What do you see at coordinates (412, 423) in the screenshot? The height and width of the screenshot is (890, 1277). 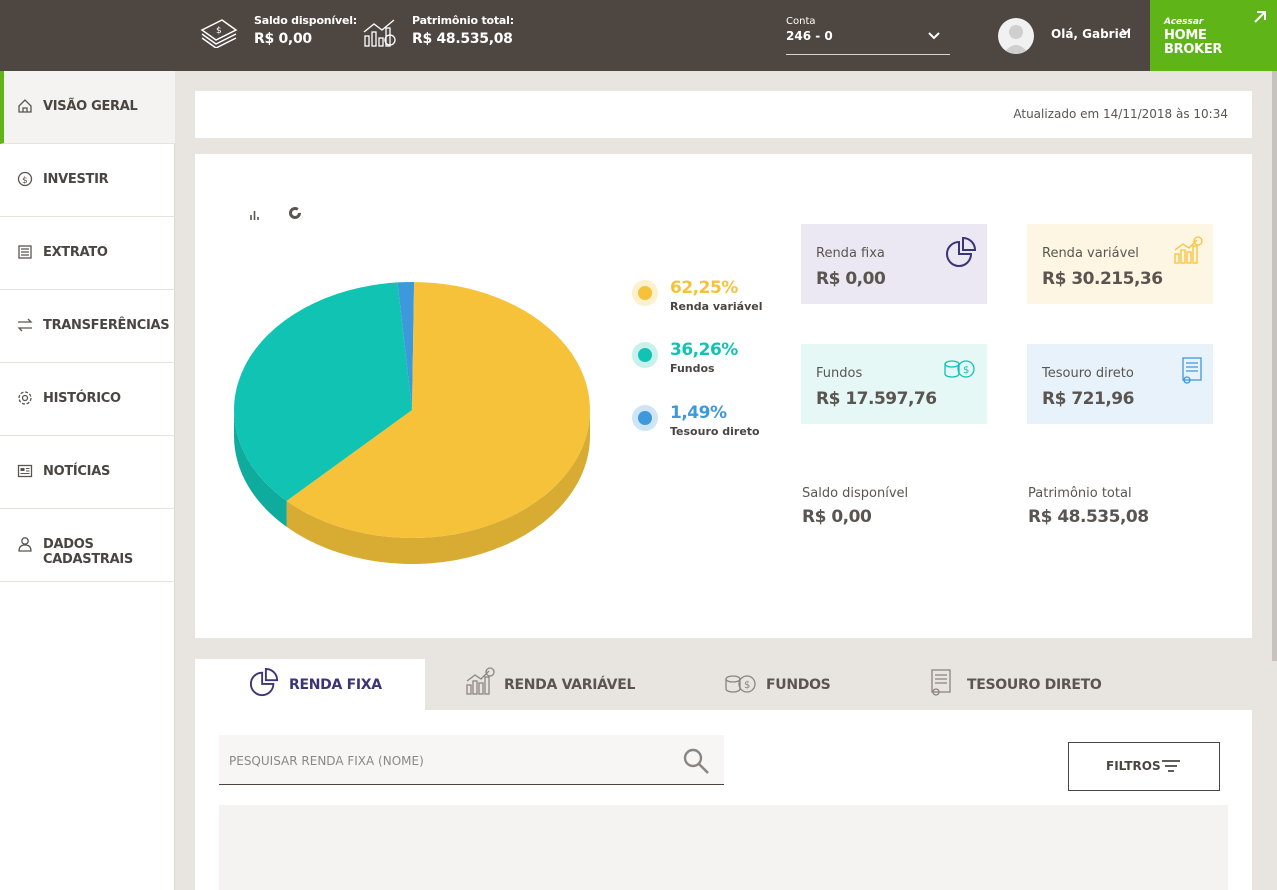 I see `allocation-pie-chart` at bounding box center [412, 423].